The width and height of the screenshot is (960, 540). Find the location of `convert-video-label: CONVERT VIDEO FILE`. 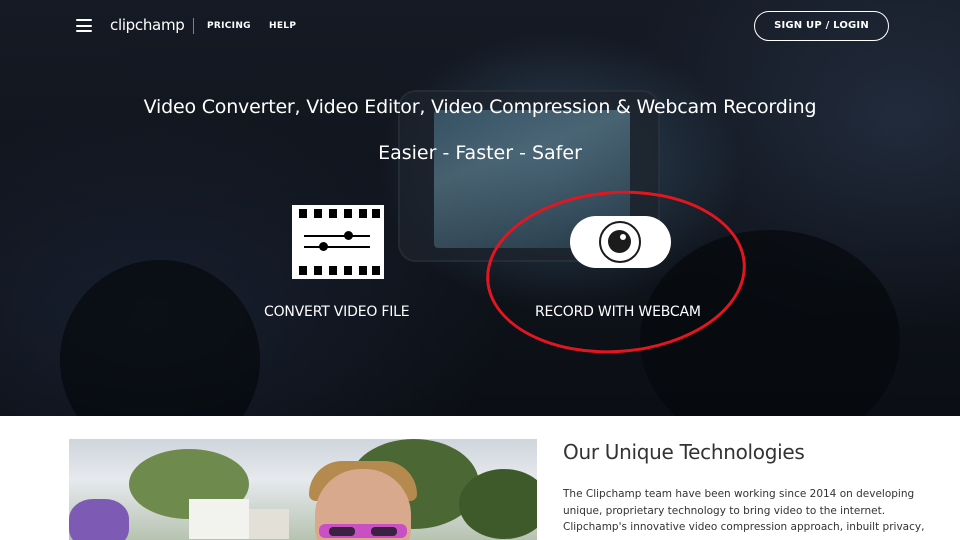

convert-video-label: CONVERT VIDEO FILE is located at coordinates (337, 312).